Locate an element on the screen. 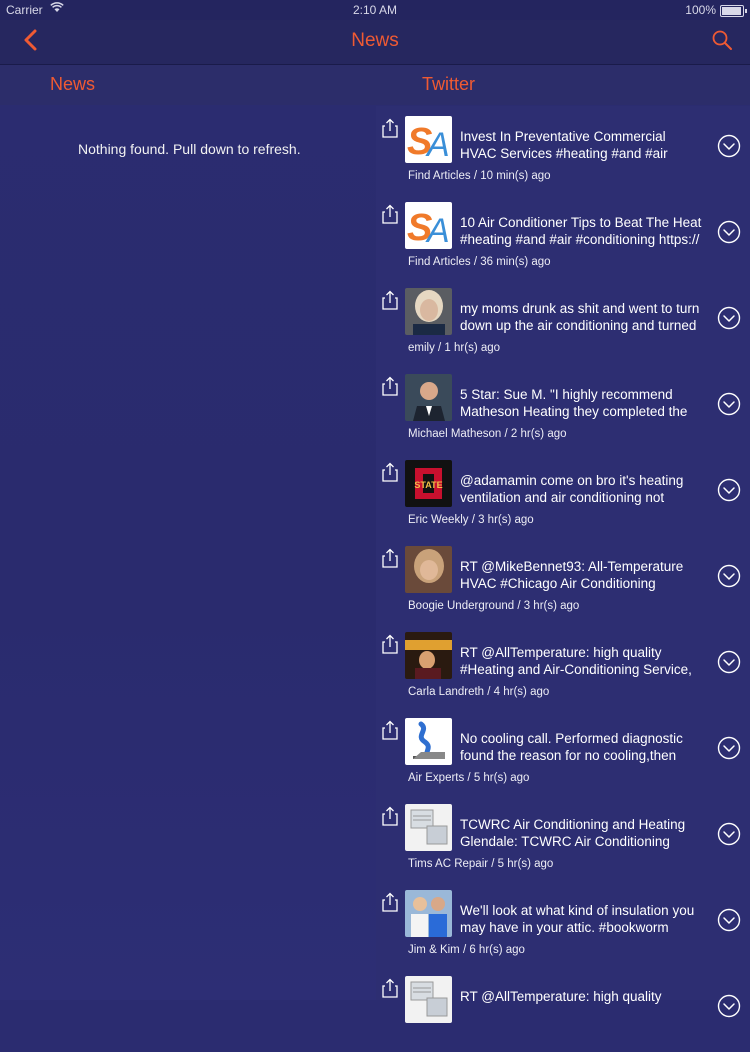  svg-text: STATE is located at coordinates (428, 485).